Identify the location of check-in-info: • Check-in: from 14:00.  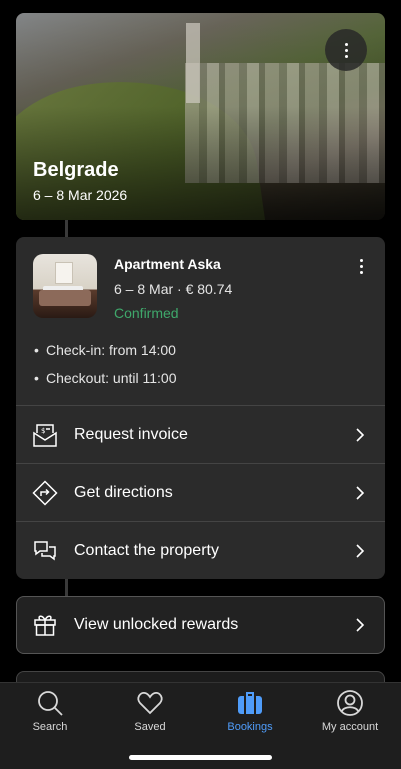
(105, 350).